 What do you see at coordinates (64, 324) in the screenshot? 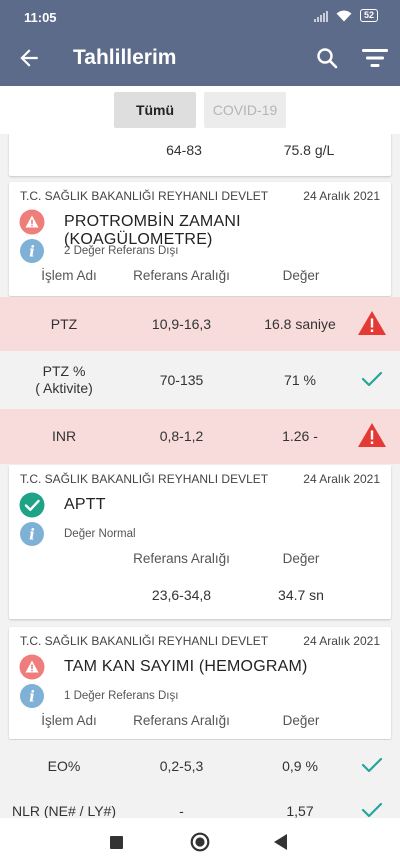
I see `process-name: PTZ` at bounding box center [64, 324].